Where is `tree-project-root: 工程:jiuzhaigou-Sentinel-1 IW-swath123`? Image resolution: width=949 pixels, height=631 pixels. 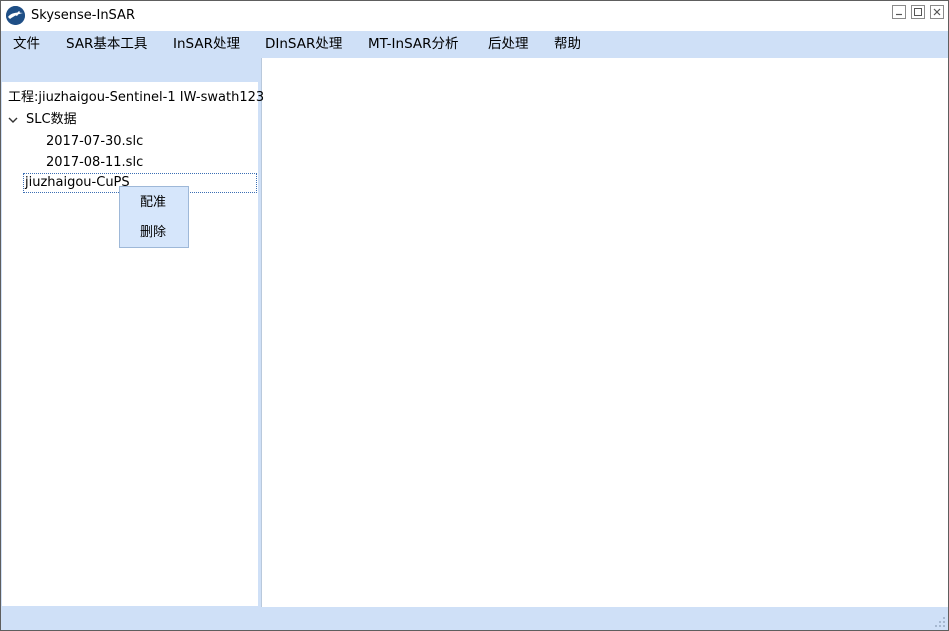 tree-project-root: 工程:jiuzhaigou-Sentinel-1 IW-swath123 is located at coordinates (136, 98).